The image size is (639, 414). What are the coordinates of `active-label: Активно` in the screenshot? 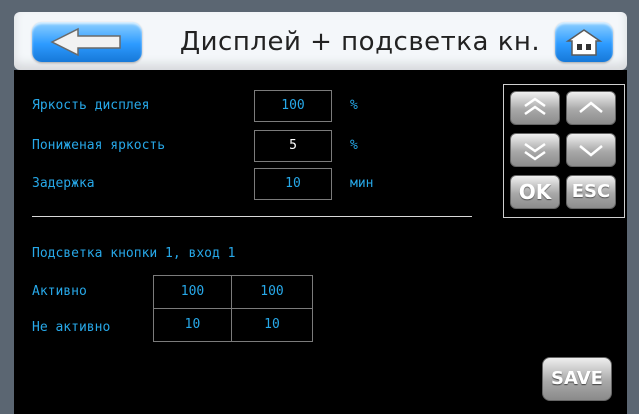 It's located at (59, 291).